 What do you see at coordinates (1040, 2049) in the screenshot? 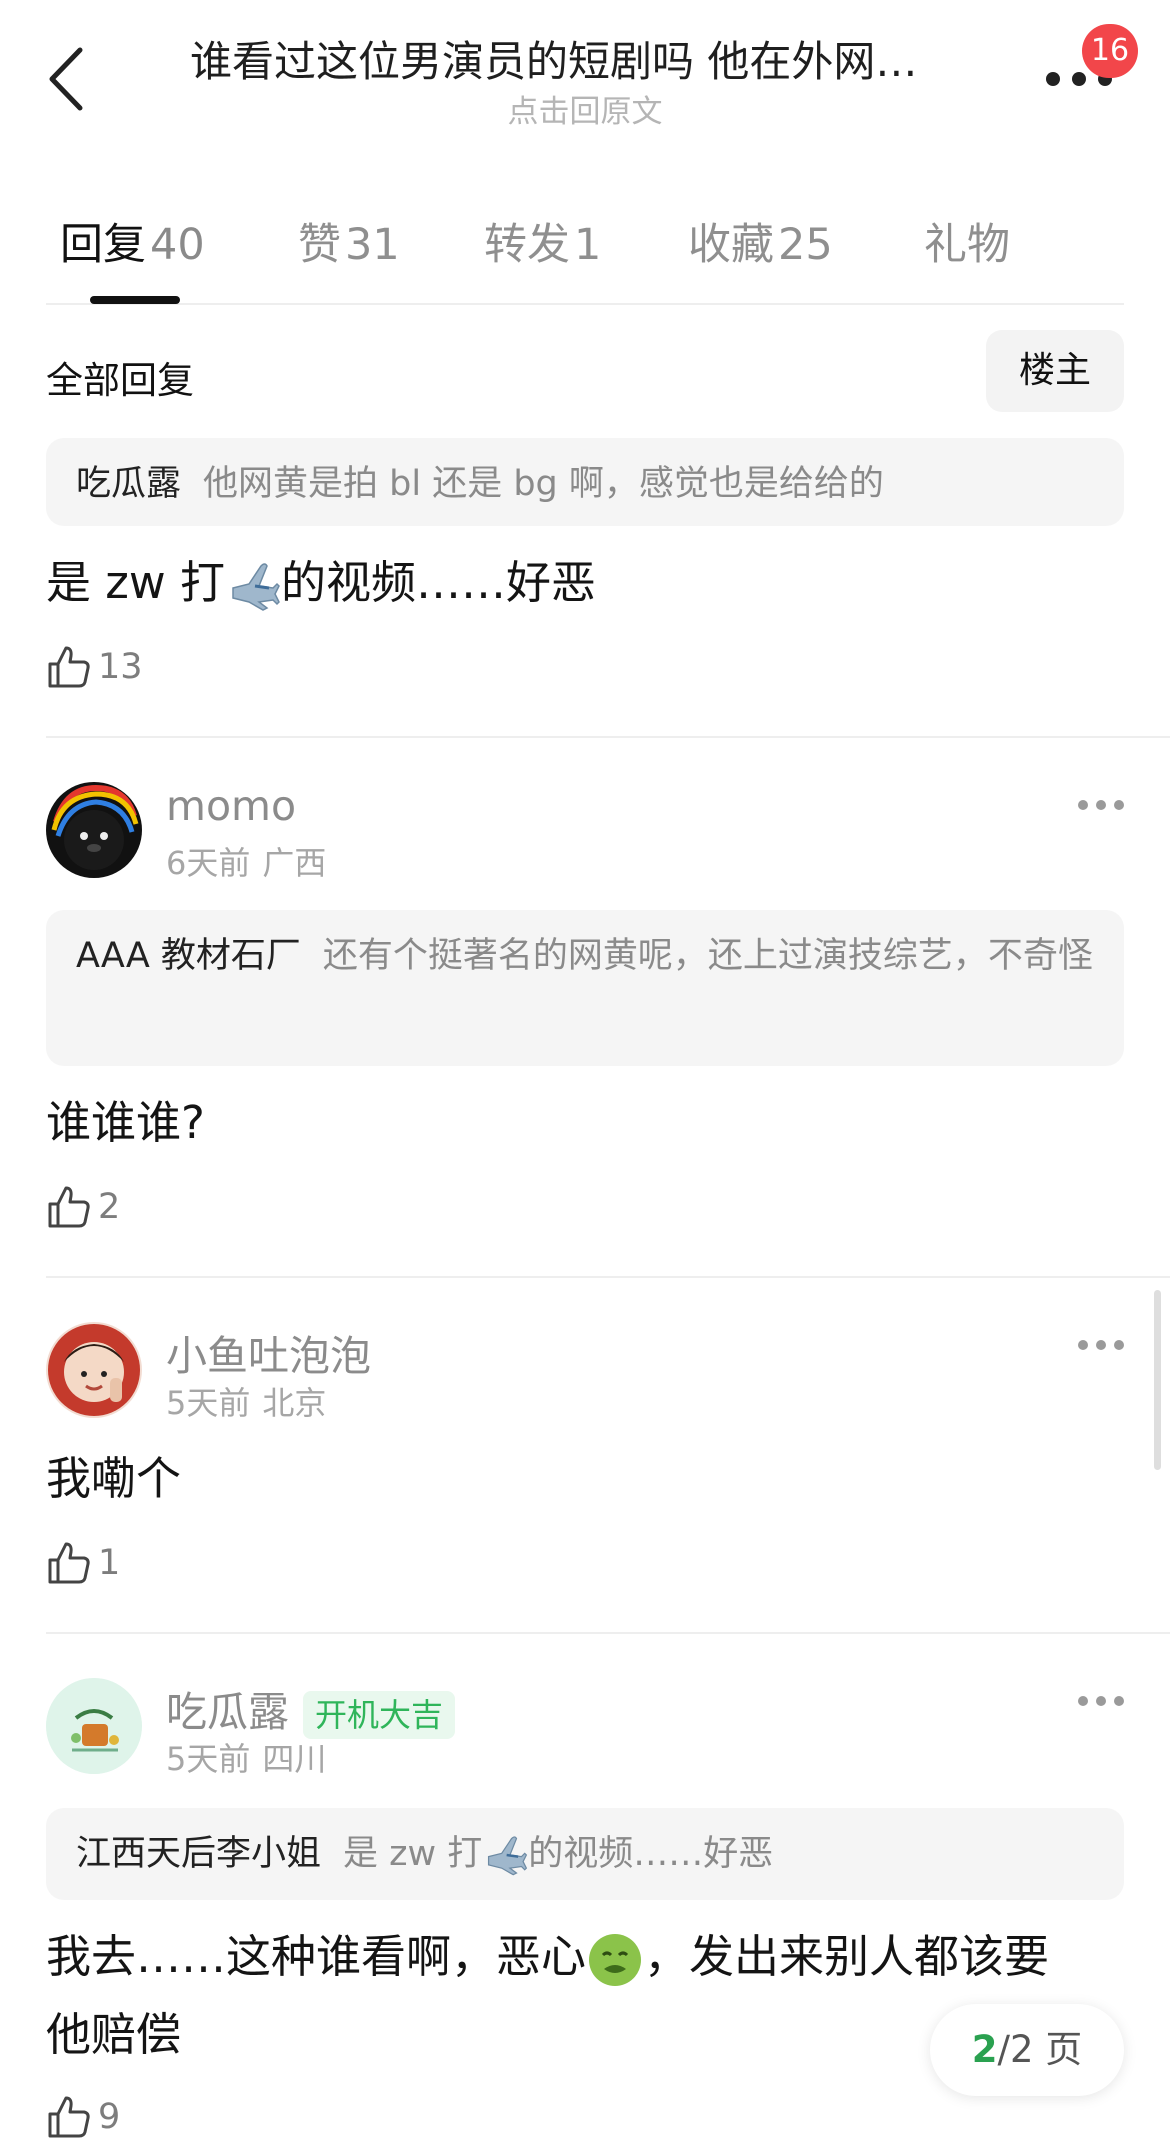
I see `total-pages: /2 页` at bounding box center [1040, 2049].